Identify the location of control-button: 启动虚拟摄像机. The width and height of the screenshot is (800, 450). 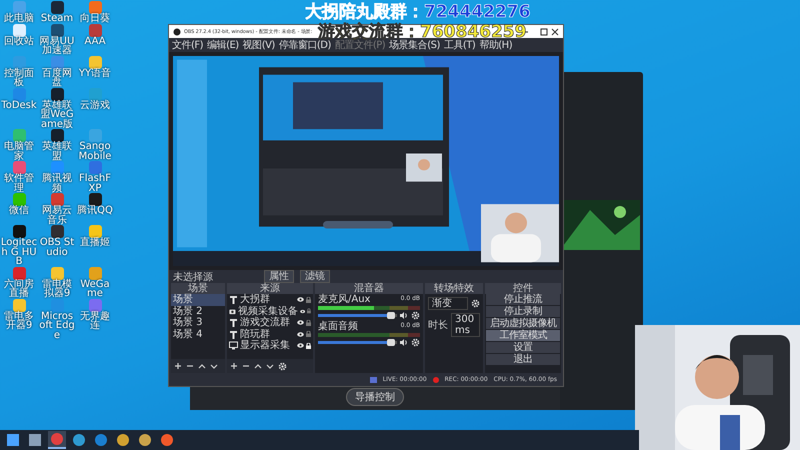
(523, 323).